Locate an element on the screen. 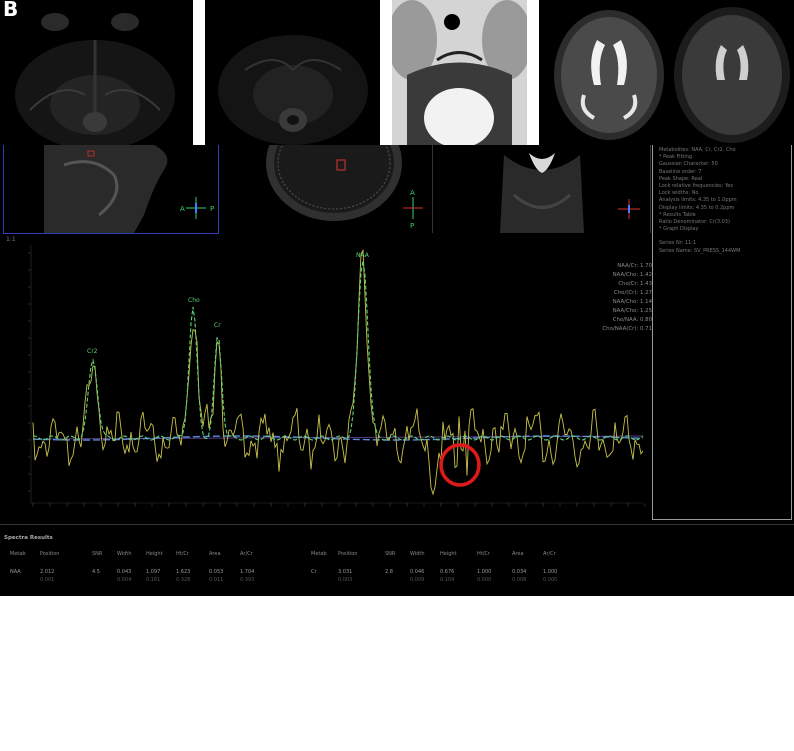 The width and height of the screenshot is (794, 751). peak-label-cr: Cr is located at coordinates (217, 325).